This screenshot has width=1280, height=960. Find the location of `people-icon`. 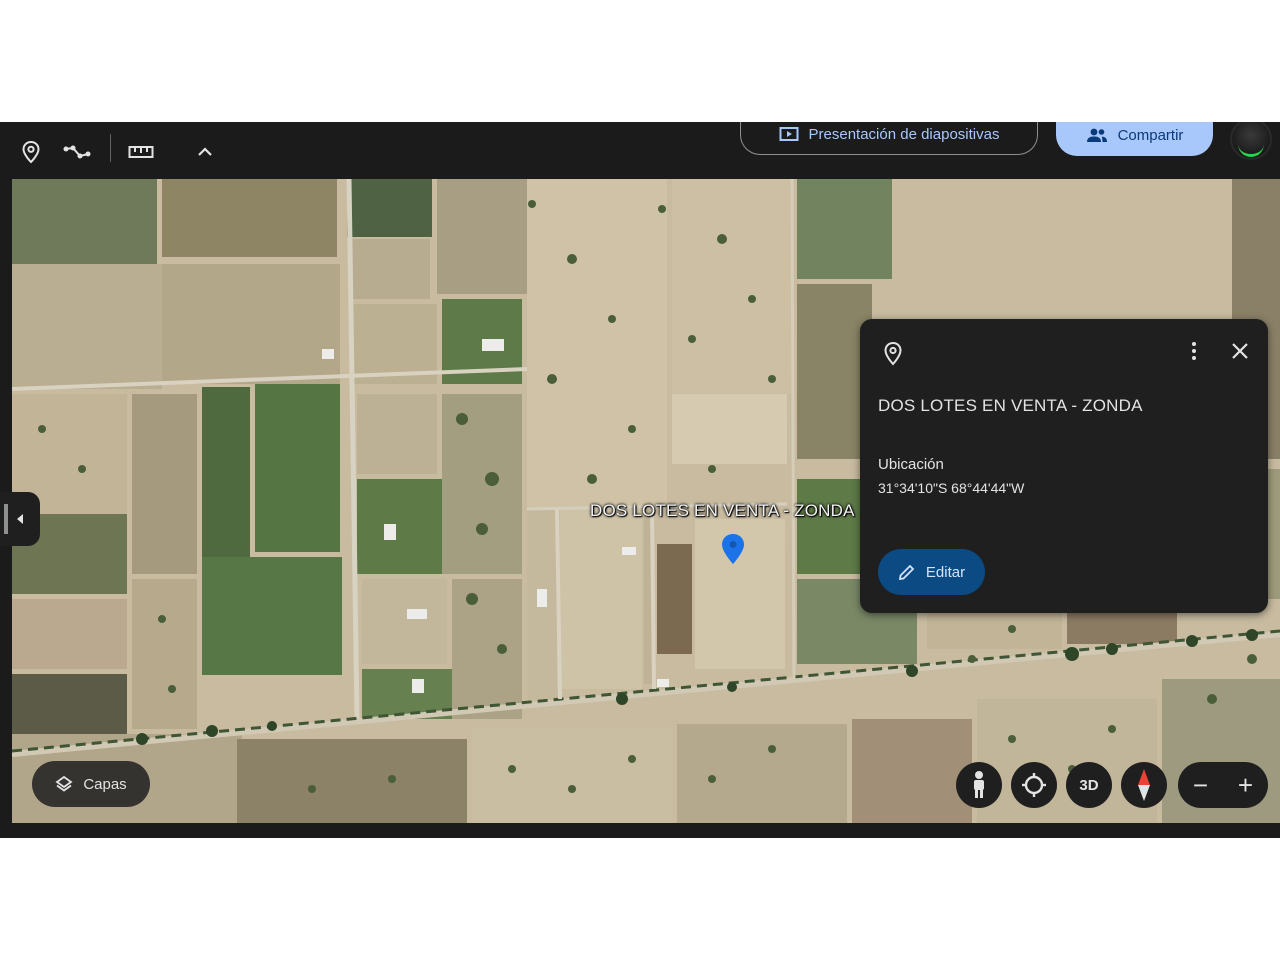

people-icon is located at coordinates (1096, 135).